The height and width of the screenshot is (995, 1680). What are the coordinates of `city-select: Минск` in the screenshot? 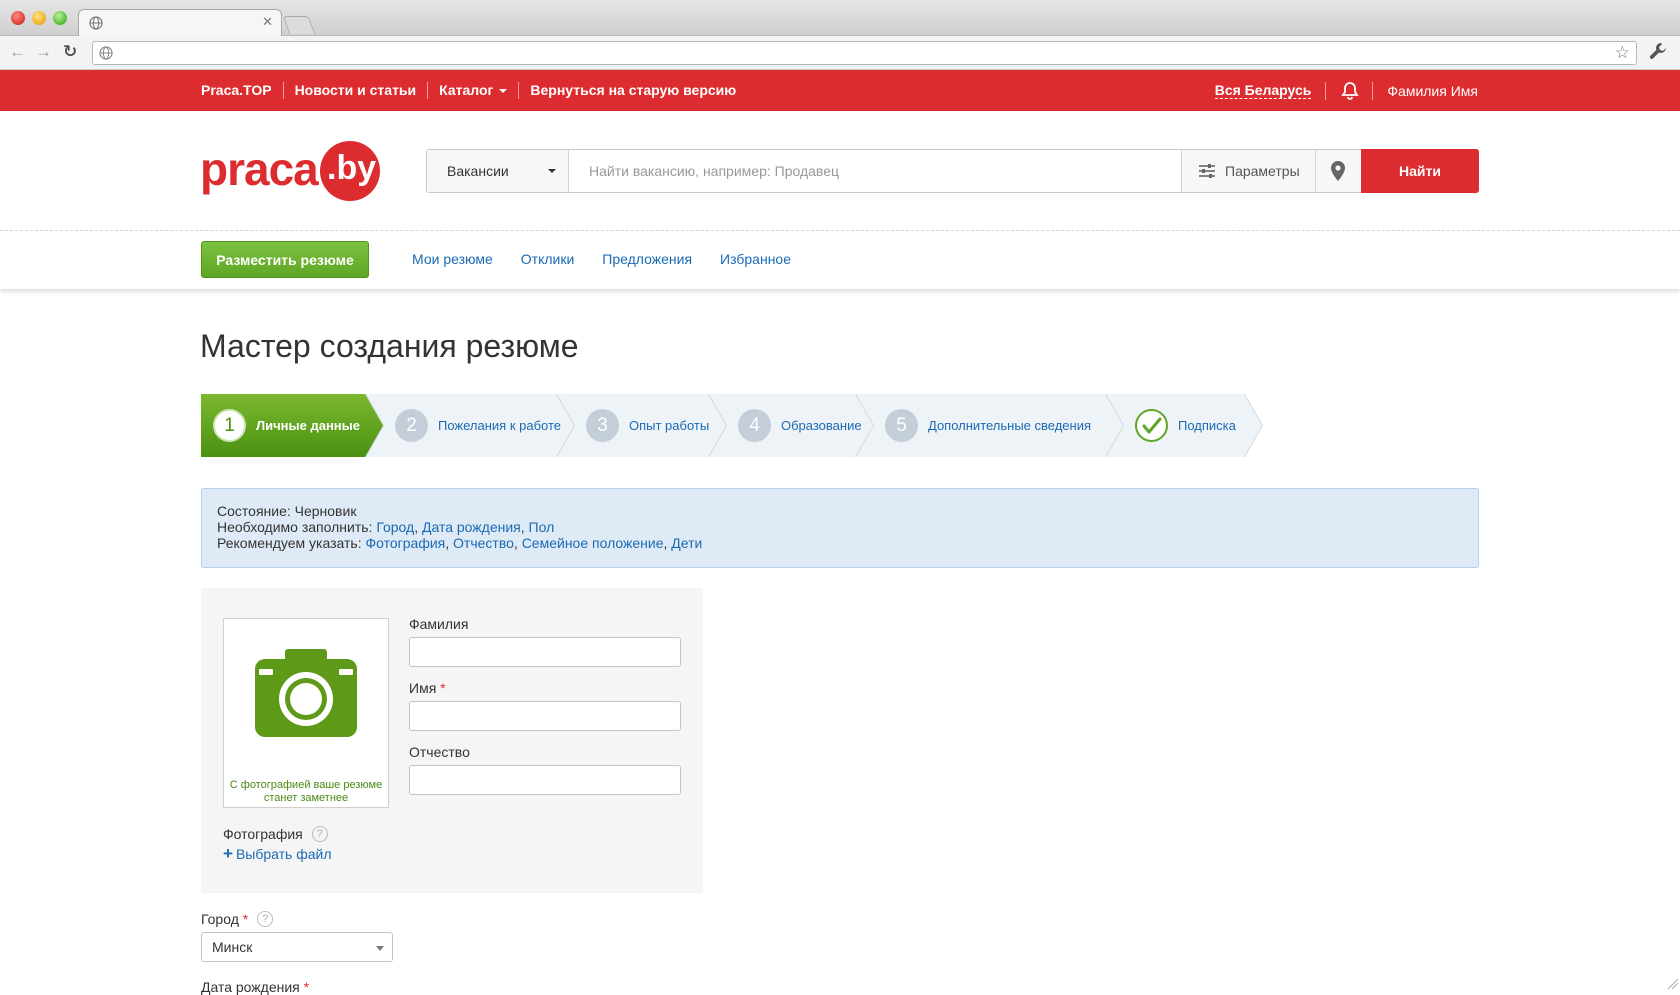 It's located at (297, 947).